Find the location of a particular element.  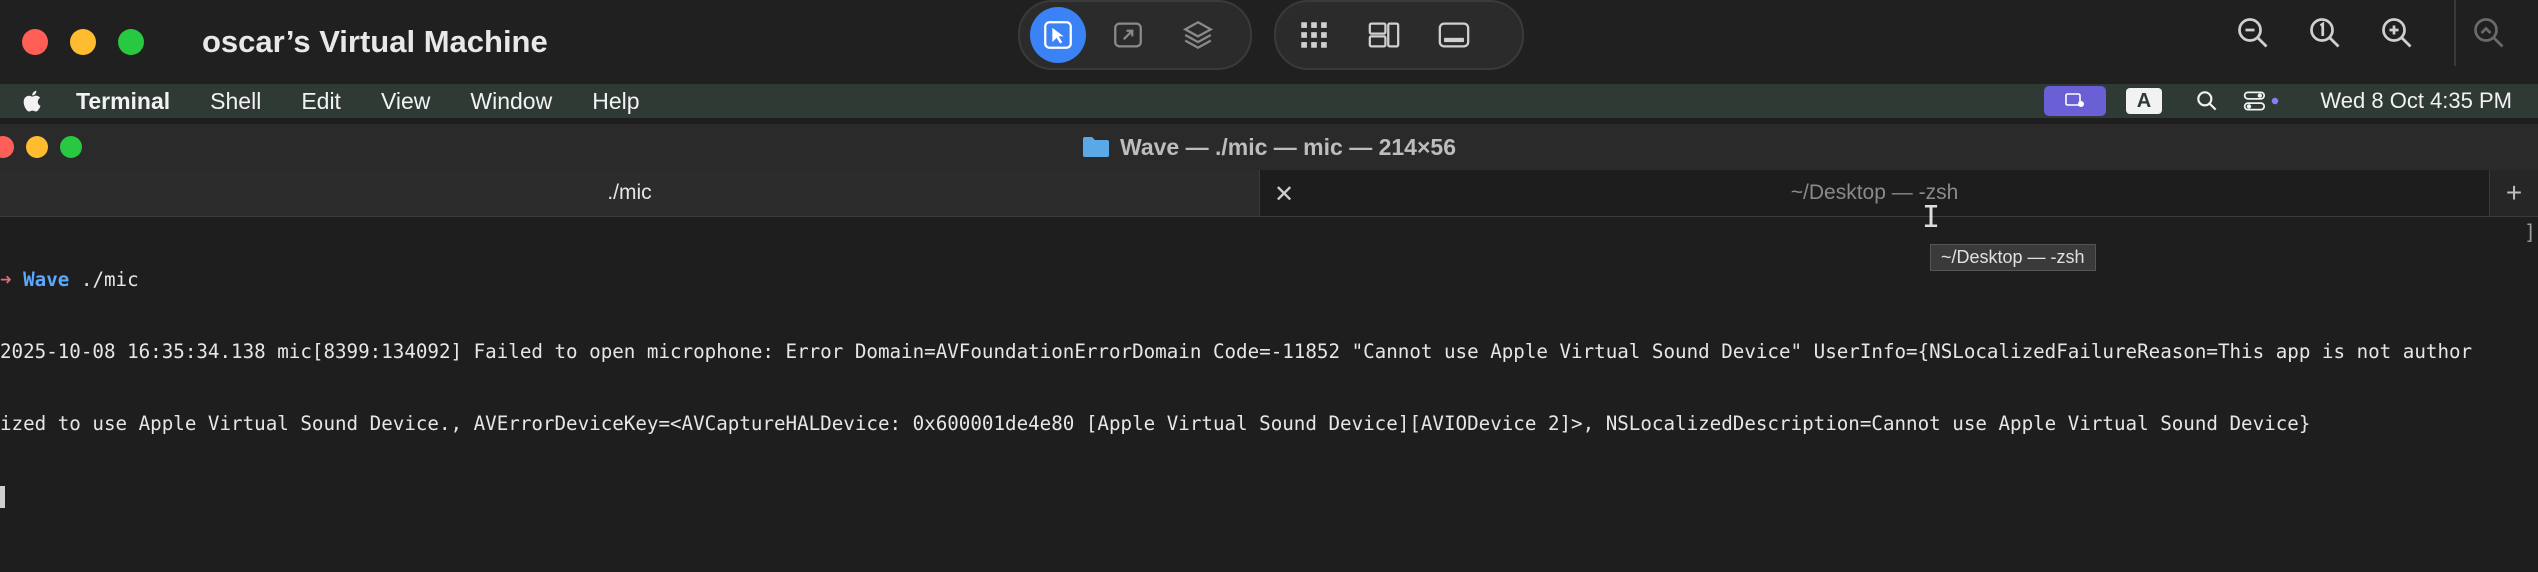

input-source-badge: A is located at coordinates (2144, 101).